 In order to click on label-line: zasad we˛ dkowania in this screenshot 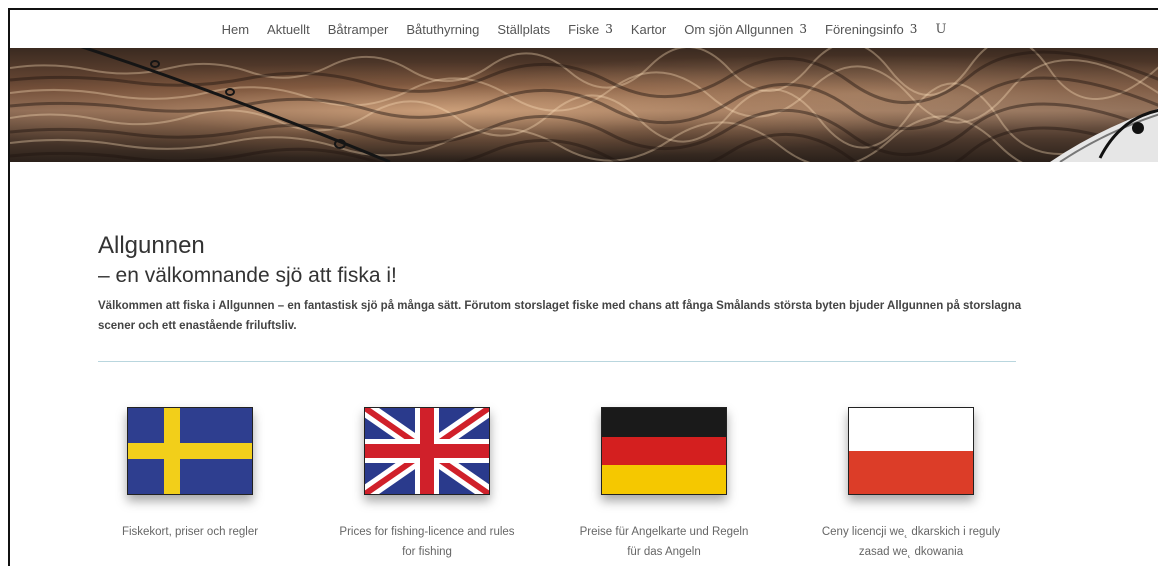, I will do `click(911, 552)`.